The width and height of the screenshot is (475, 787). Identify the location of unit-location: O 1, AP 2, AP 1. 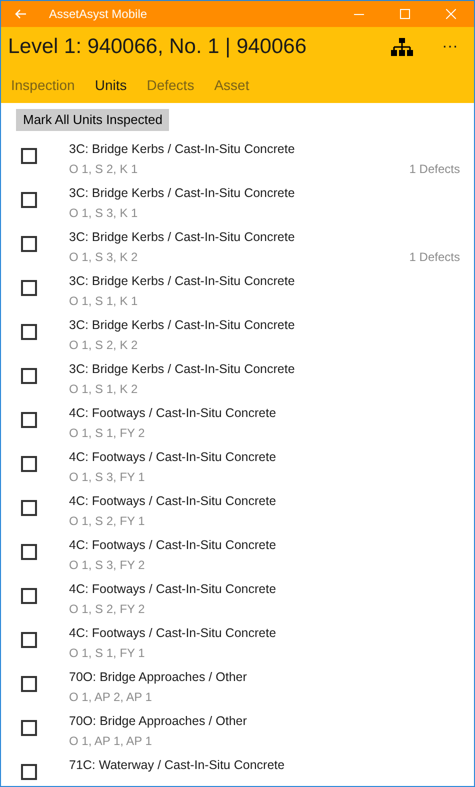
(110, 697).